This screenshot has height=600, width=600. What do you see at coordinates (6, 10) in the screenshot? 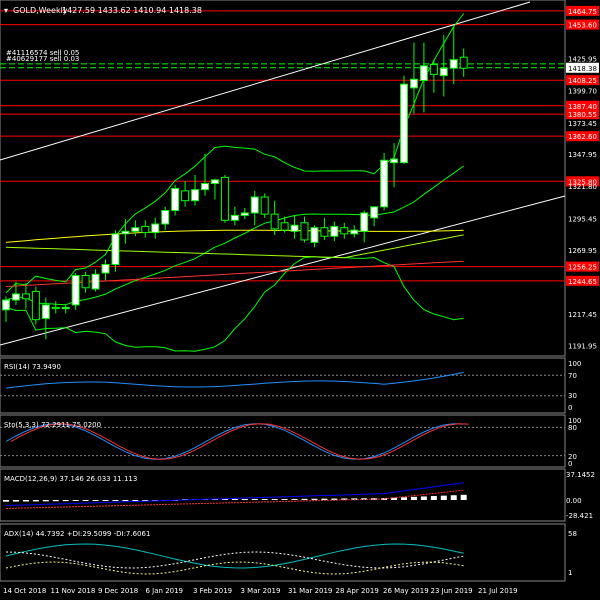
I see `collapse-arrow-icon: ▾` at bounding box center [6, 10].